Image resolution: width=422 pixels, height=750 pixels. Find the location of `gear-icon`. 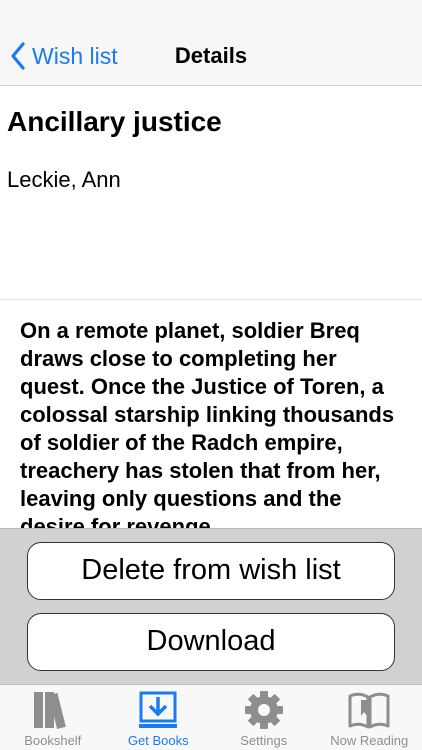

gear-icon is located at coordinates (263, 710).